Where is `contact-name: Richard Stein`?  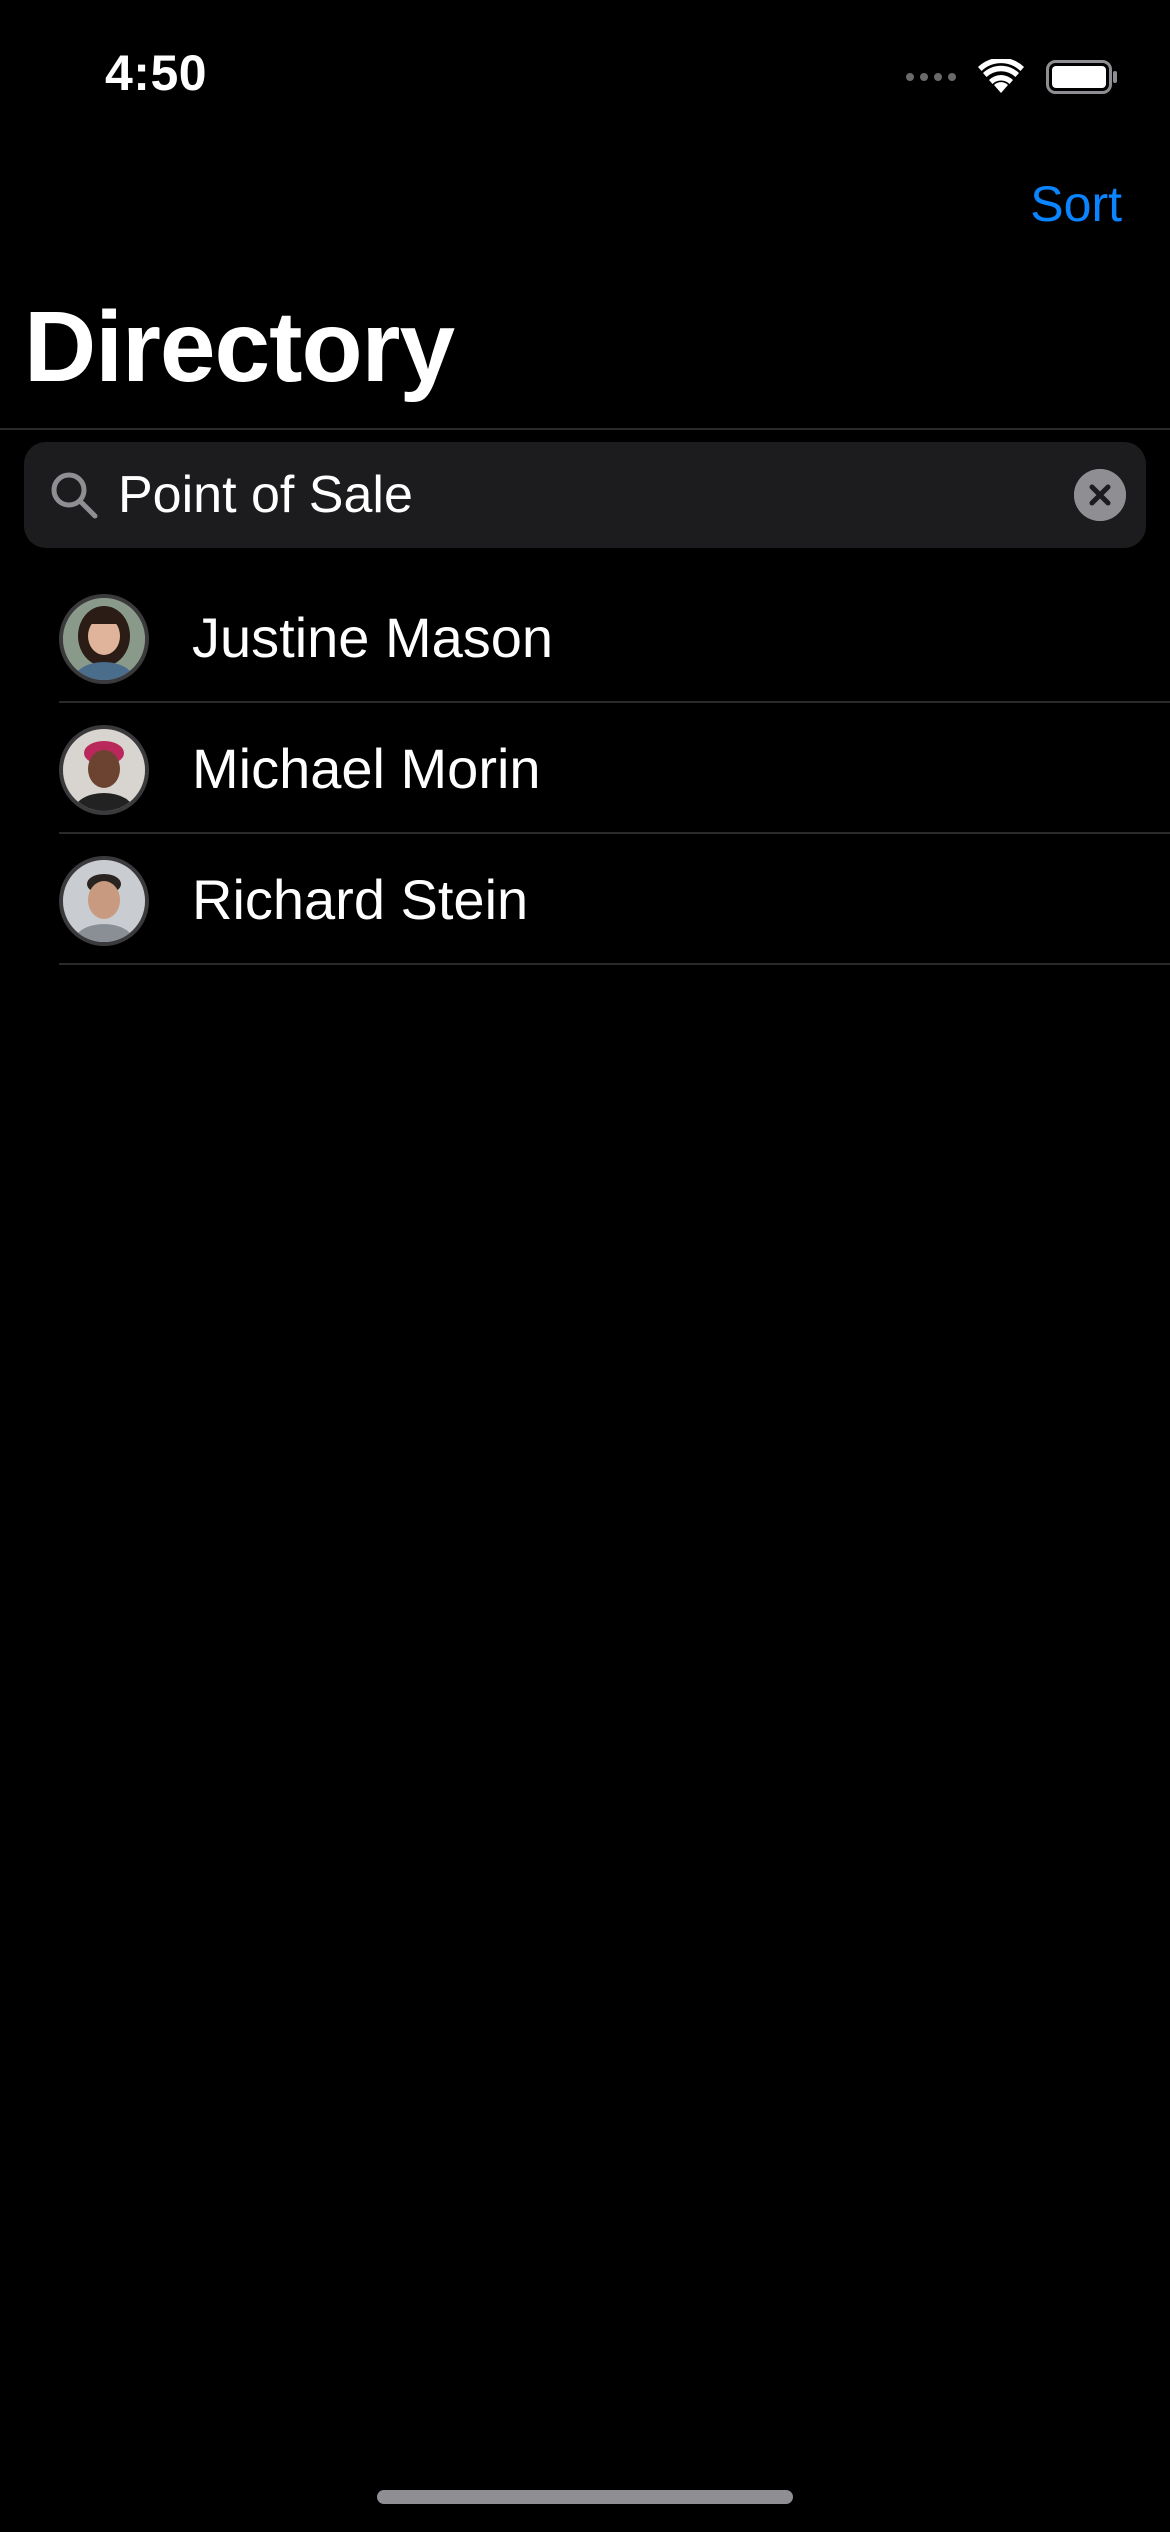
contact-name: Richard Stein is located at coordinates (360, 899).